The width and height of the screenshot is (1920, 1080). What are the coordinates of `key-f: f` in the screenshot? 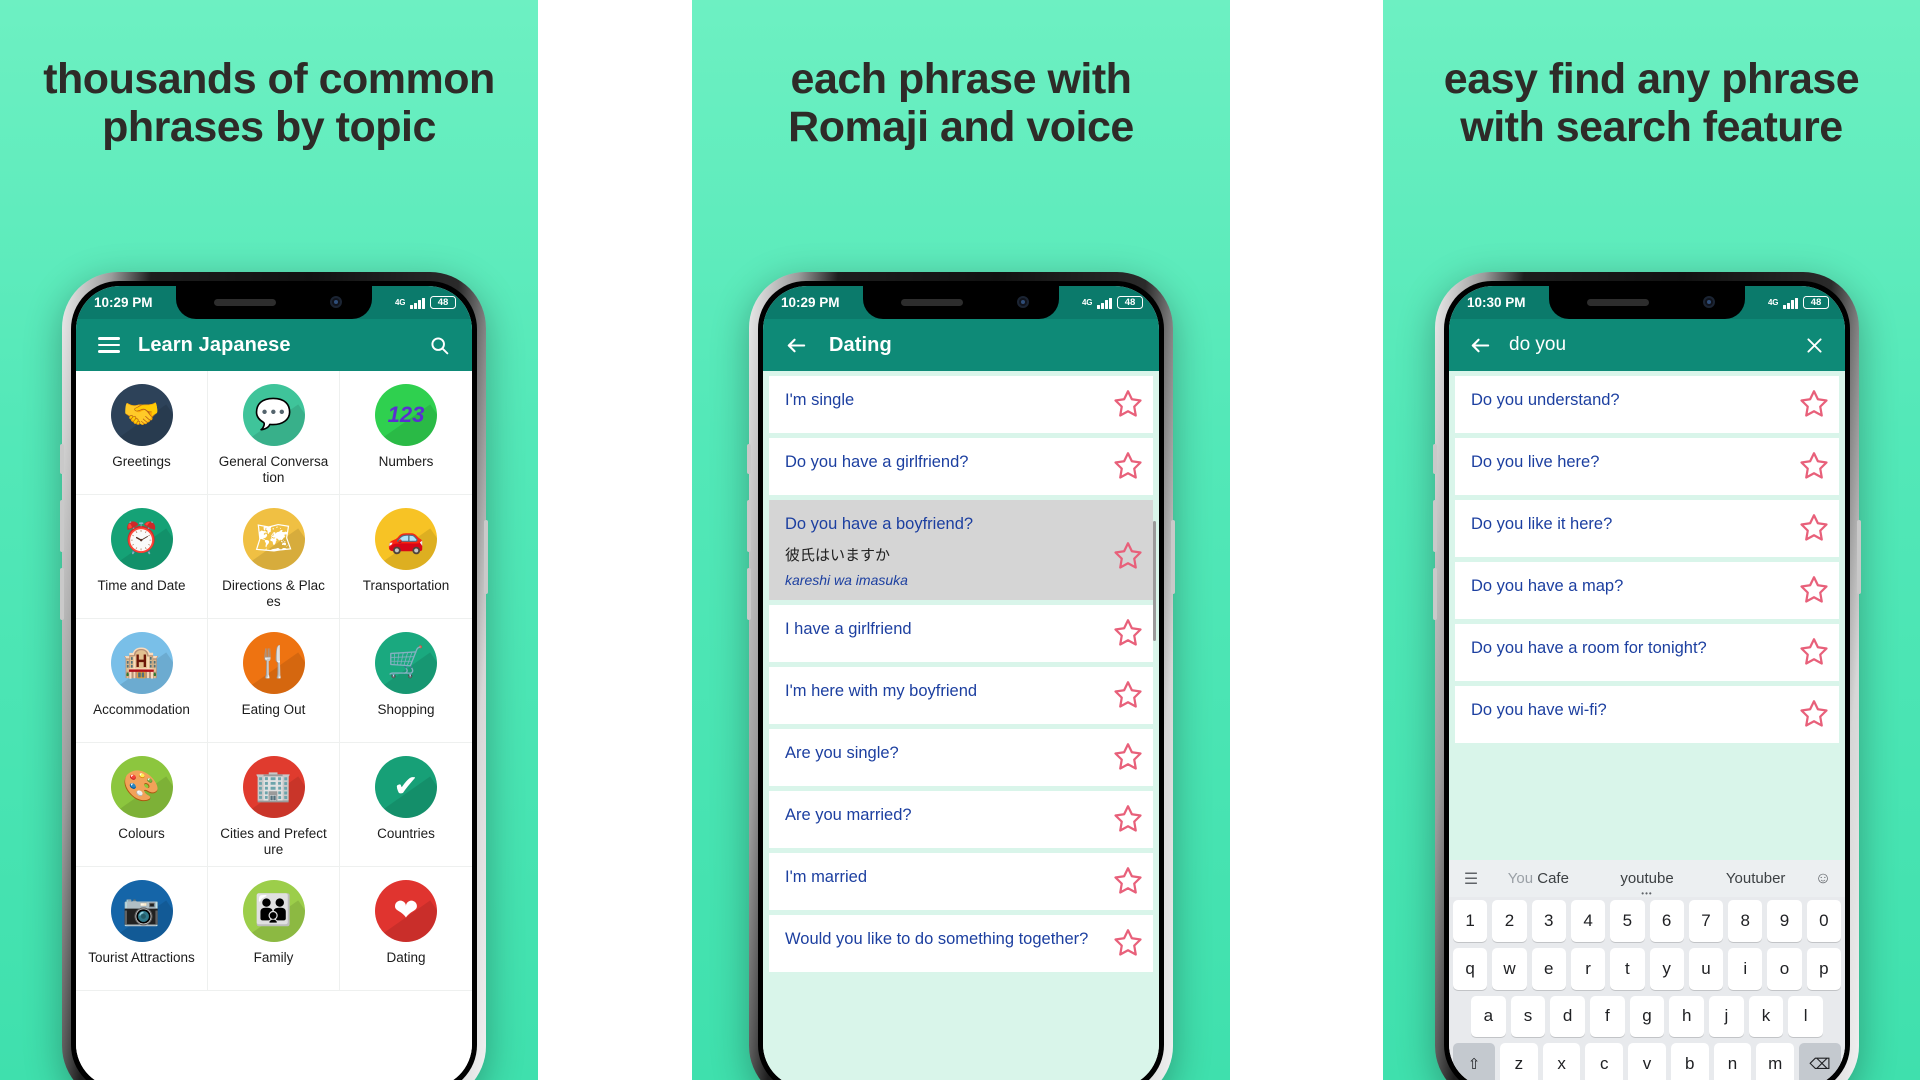 It's located at (1607, 1016).